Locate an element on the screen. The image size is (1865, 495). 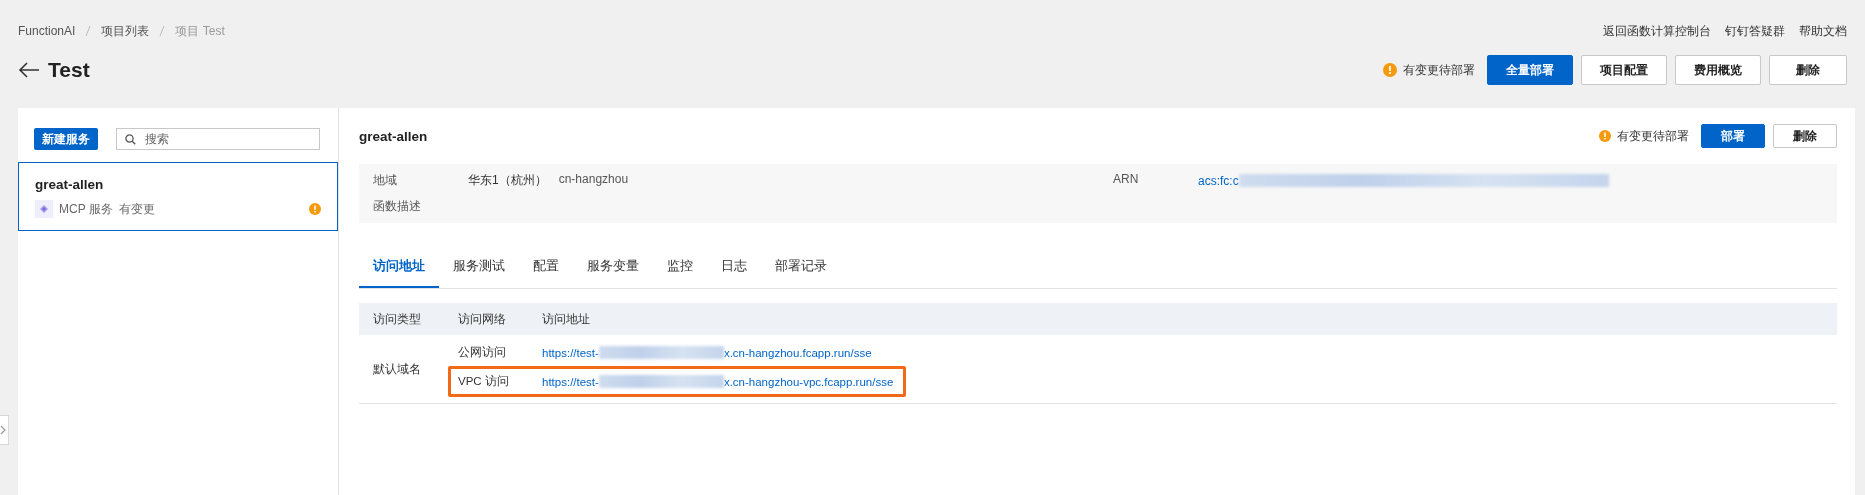
tab: 服务变量 is located at coordinates (613, 272).